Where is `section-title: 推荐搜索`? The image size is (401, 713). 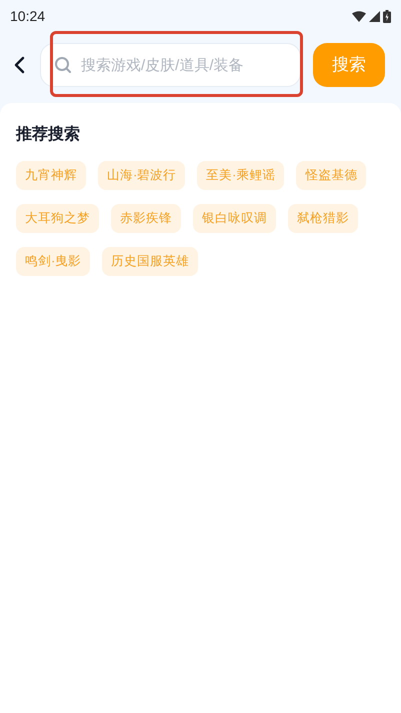 section-title: 推荐搜索 is located at coordinates (48, 134).